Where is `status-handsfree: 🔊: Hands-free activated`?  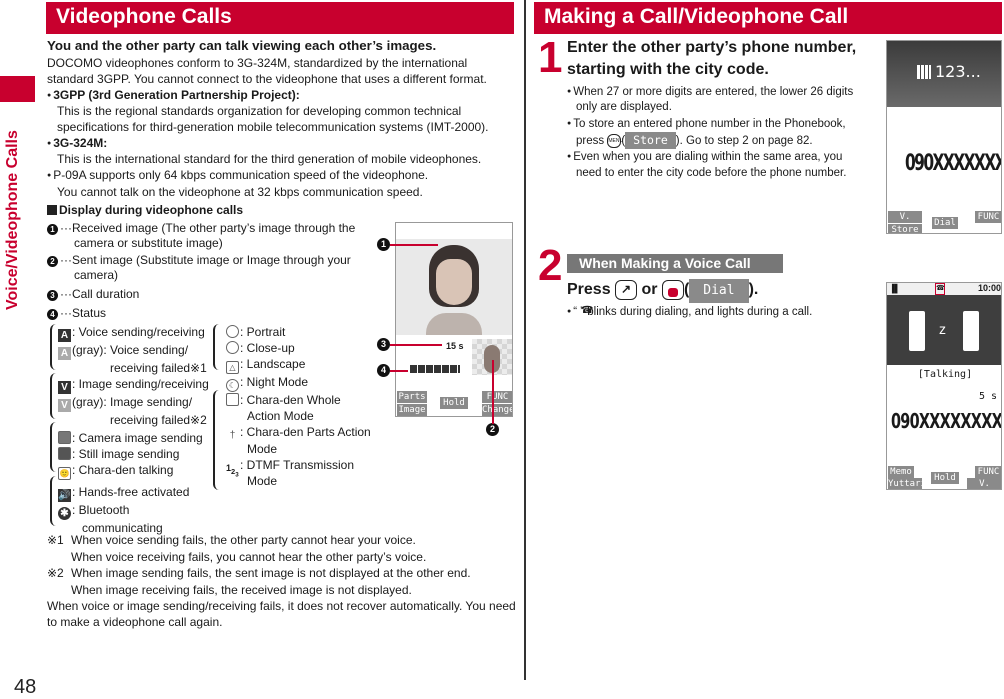
status-handsfree: 🔊: Hands-free activated is located at coordinates (133, 493).